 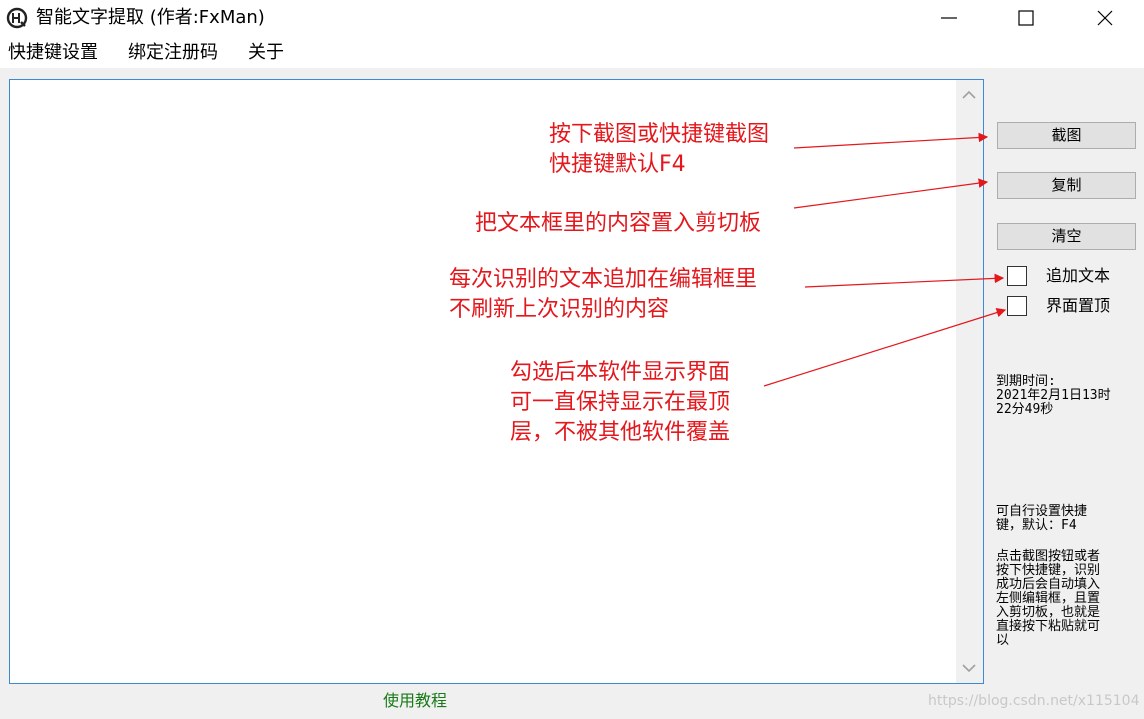 I want to click on minimize-icon, so click(x=949, y=18).